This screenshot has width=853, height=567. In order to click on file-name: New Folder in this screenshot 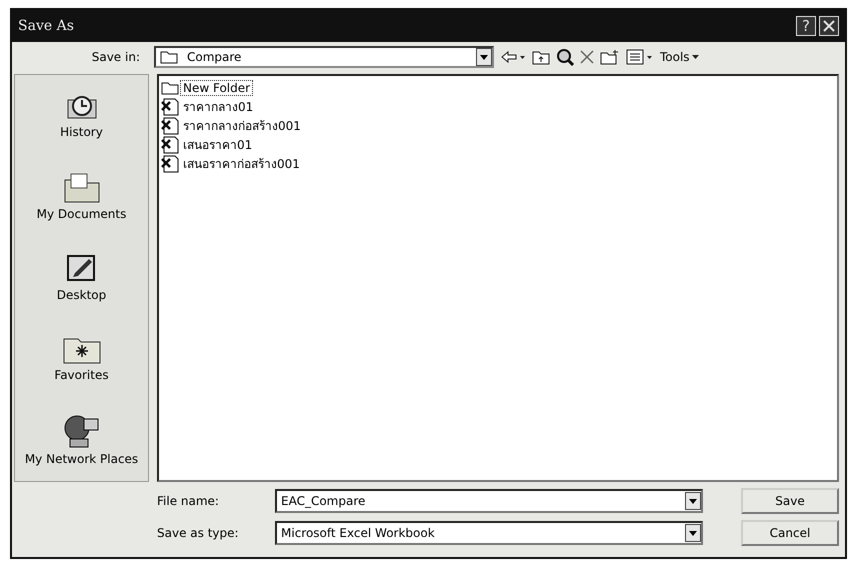, I will do `click(217, 88)`.